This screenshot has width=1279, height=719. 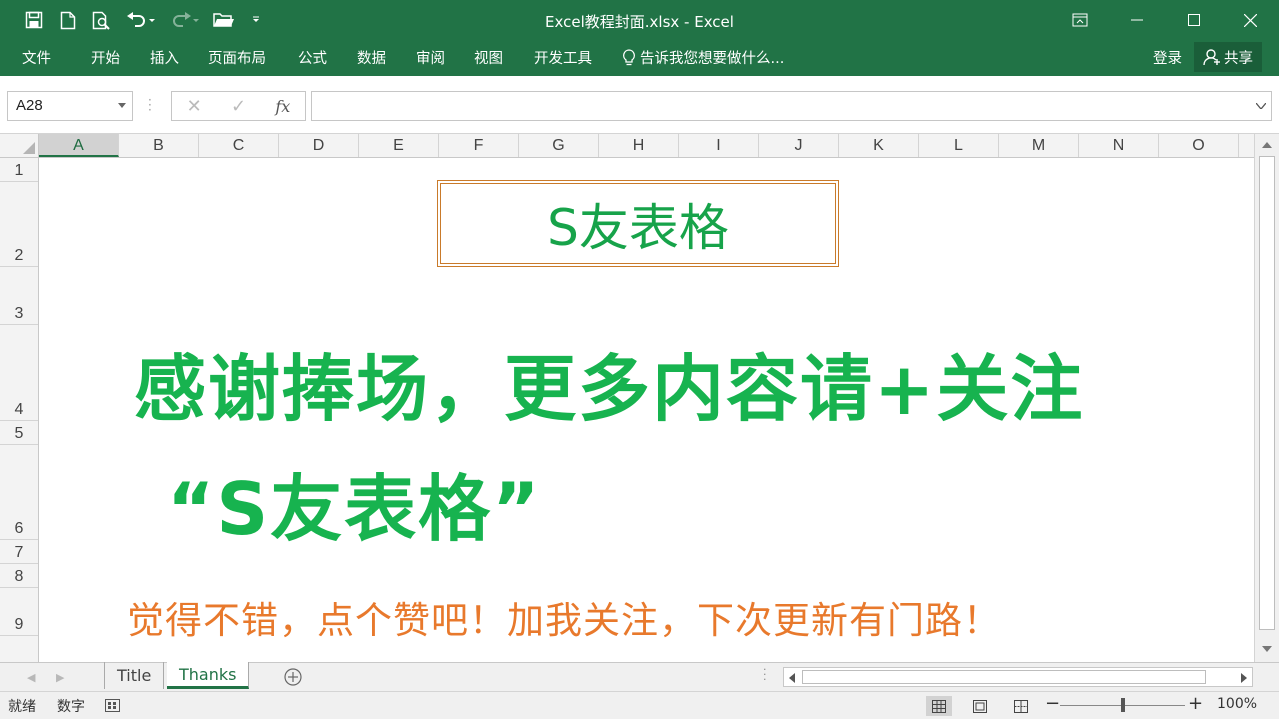 What do you see at coordinates (164, 57) in the screenshot?
I see `tab-insert: 插入` at bounding box center [164, 57].